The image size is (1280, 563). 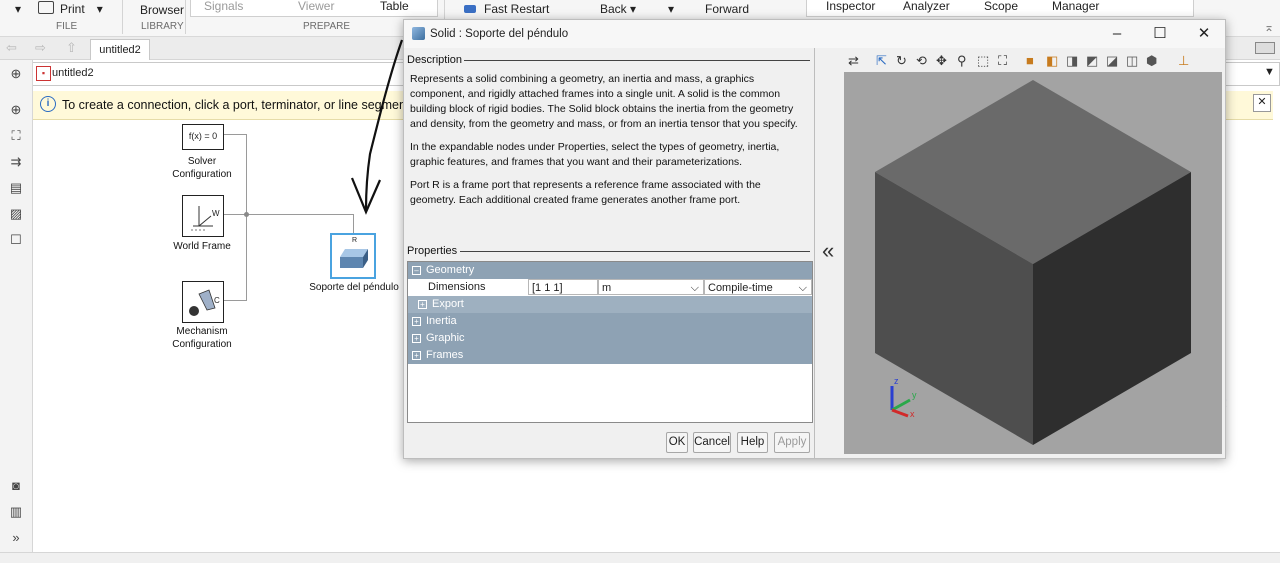 What do you see at coordinates (16, 162) in the screenshot?
I see `arrow-icon: ⇉` at bounding box center [16, 162].